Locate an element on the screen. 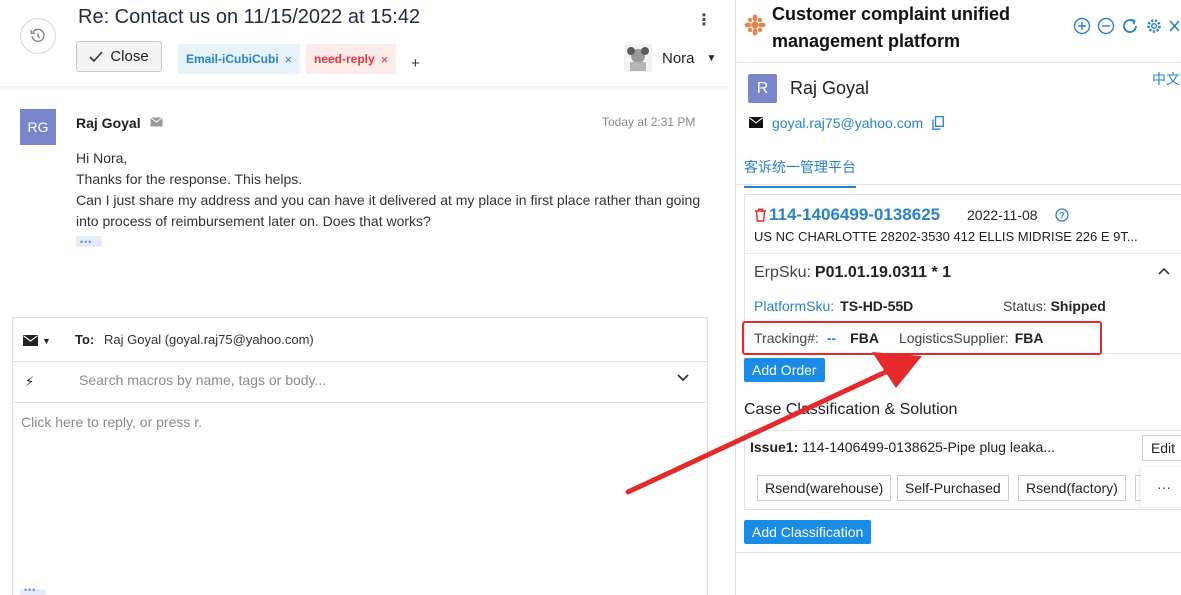 This screenshot has height=595, width=1181. copy-icon is located at coordinates (938, 123).